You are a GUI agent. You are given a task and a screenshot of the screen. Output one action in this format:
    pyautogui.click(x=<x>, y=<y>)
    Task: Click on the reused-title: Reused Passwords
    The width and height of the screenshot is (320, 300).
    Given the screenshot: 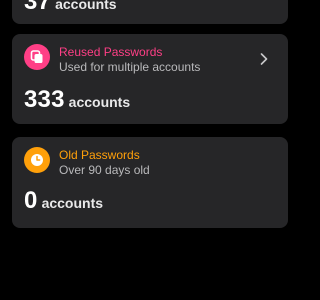 What is the action you would take?
    pyautogui.click(x=111, y=52)
    